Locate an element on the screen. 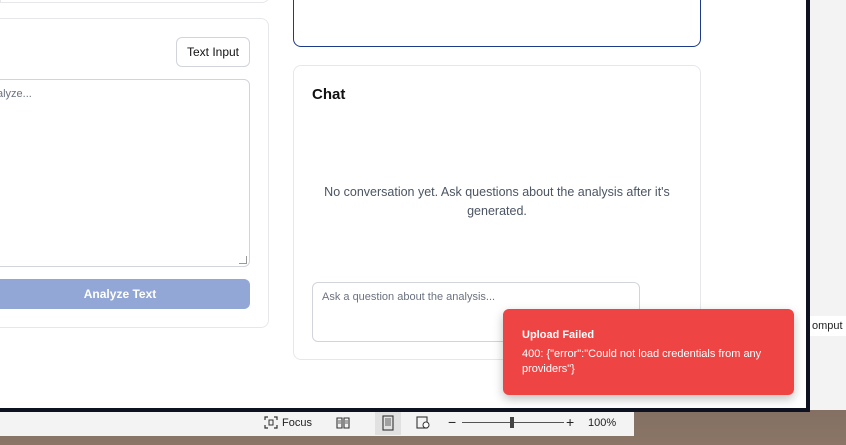 The image size is (846, 445). zoom-slider-thumb is located at coordinates (512, 422).